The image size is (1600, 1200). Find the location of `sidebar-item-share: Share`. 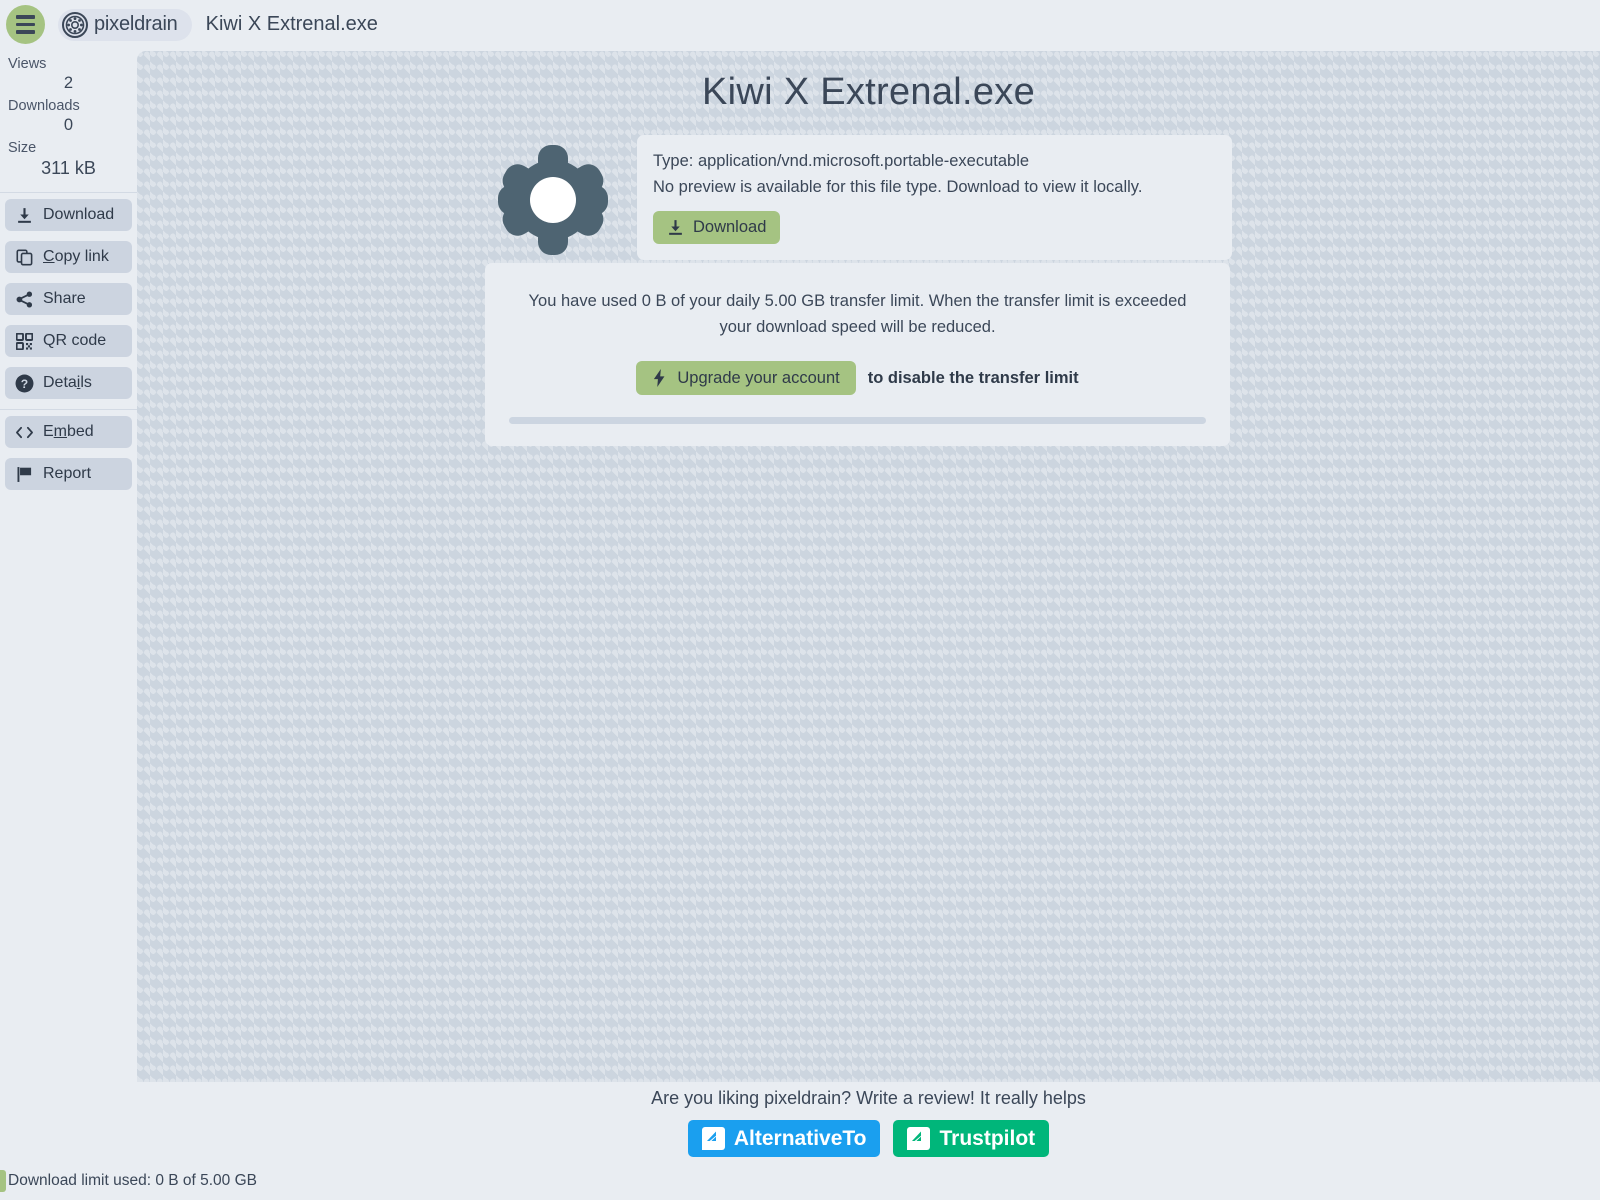

sidebar-item-share: Share is located at coordinates (68, 299).